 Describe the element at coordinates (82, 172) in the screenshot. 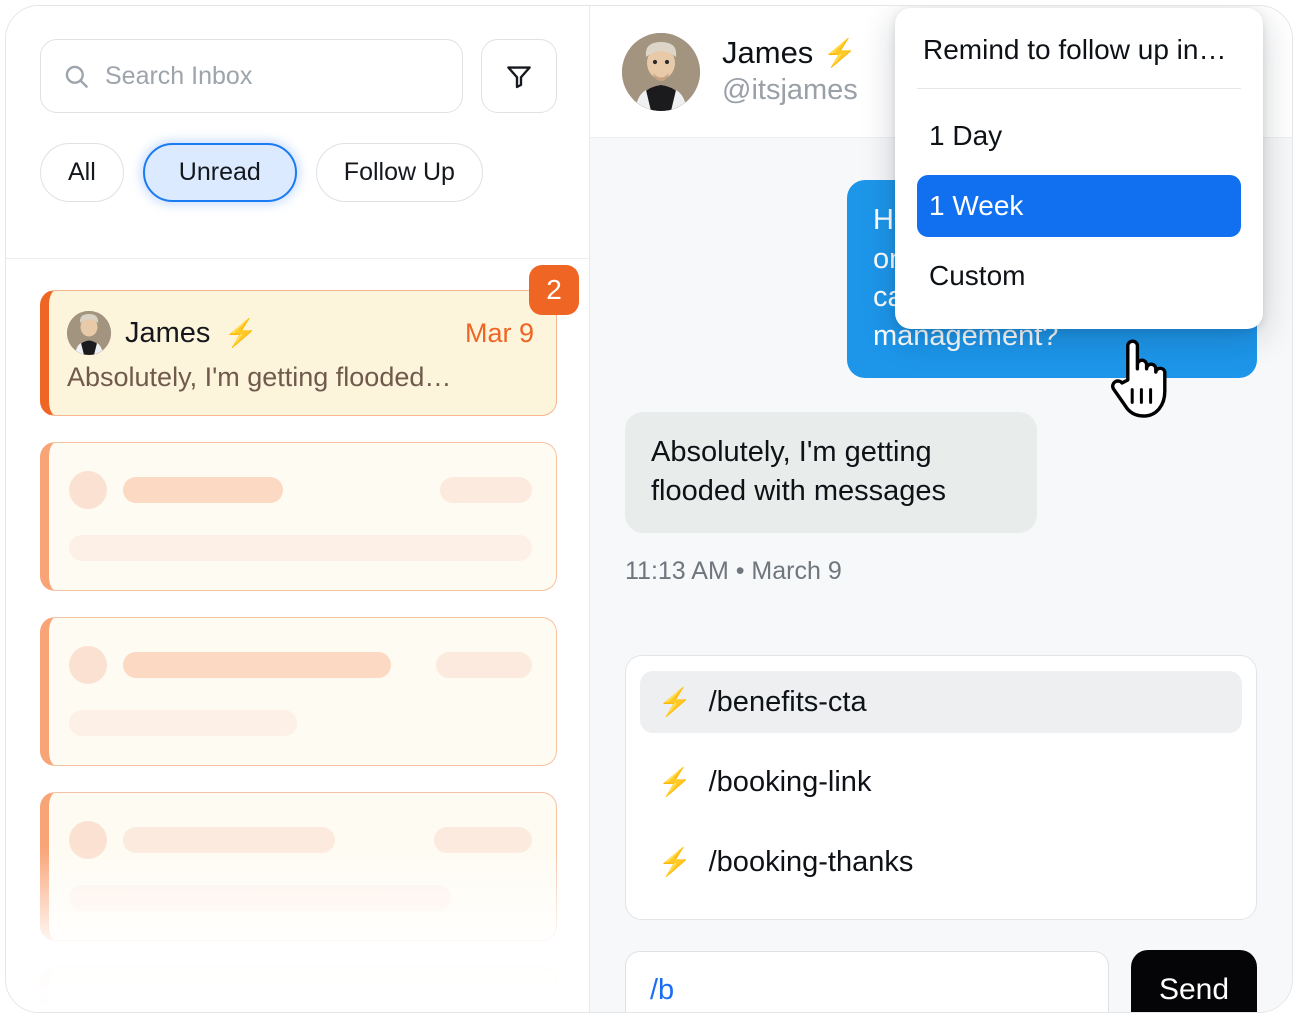

I see `filter-chip-all: All` at that location.